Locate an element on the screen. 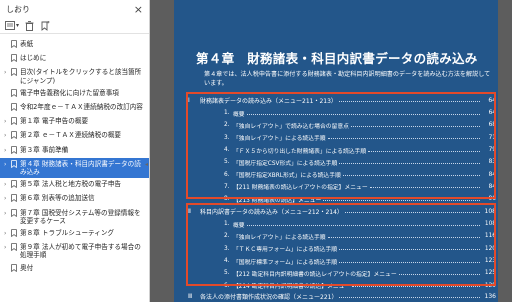 Image resolution: width=512 pixels, height=302 pixels. bookmark-item: › 第４章 財務諸表・科目内訳書データの読み込み is located at coordinates (74, 168).